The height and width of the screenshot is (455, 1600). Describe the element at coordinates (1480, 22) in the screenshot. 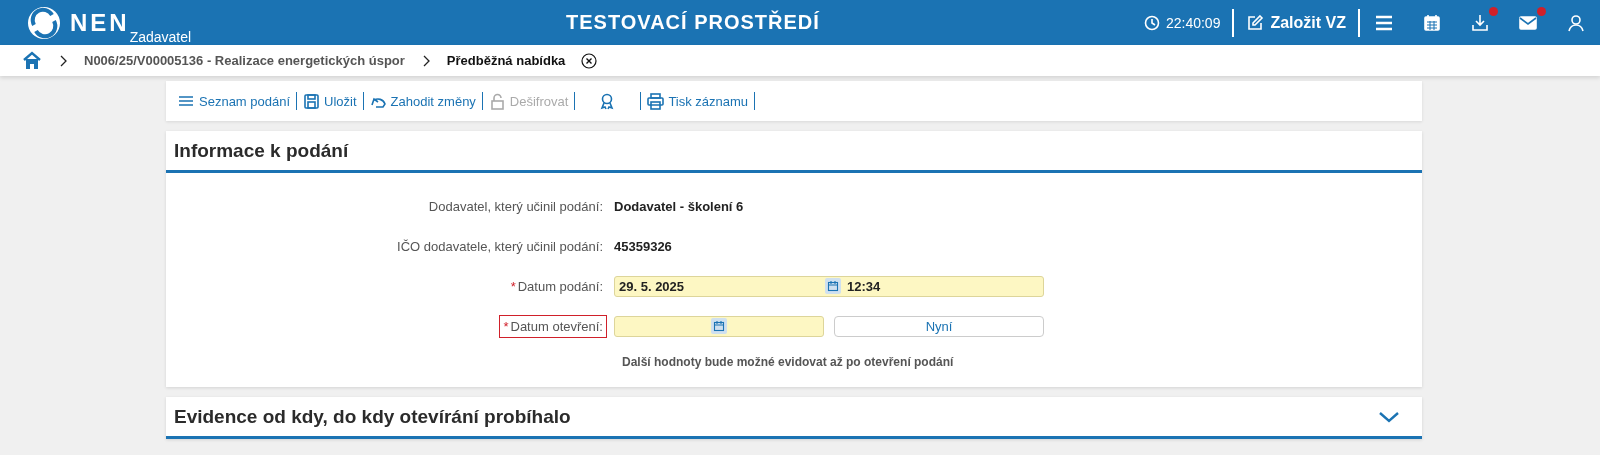

I see `download-icon` at that location.